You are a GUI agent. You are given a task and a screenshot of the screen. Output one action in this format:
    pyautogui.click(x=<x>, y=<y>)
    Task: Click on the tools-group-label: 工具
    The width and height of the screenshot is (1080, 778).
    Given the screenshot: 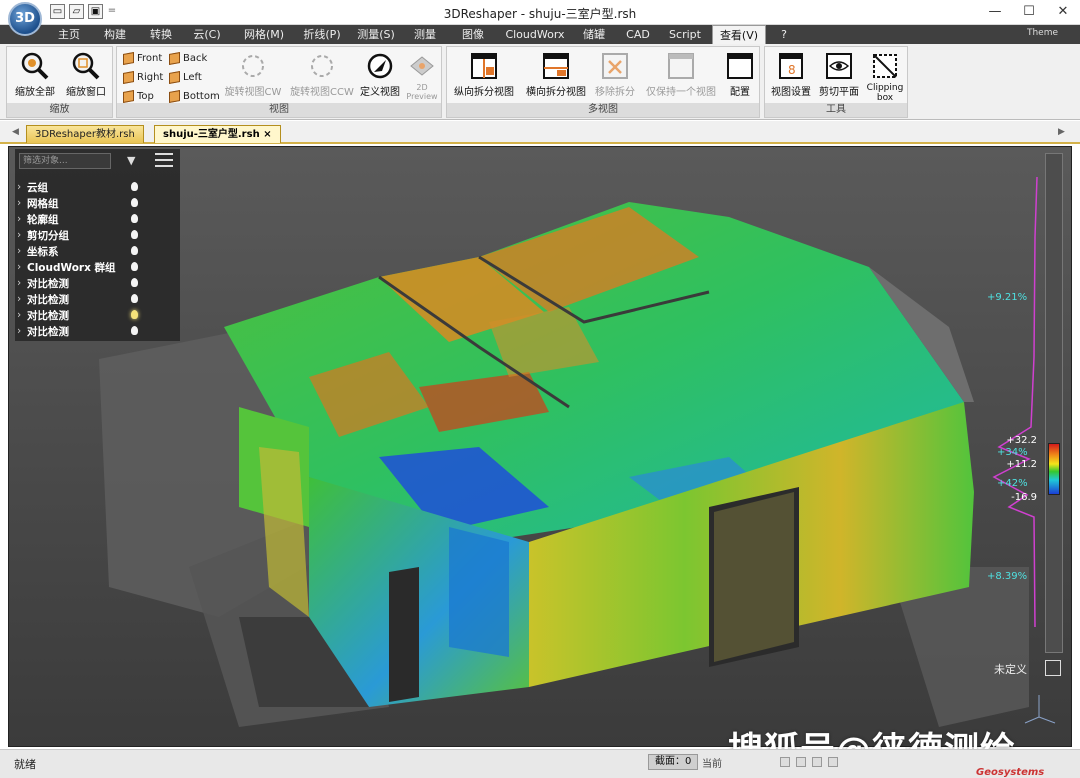 What is the action you would take?
    pyautogui.click(x=836, y=110)
    